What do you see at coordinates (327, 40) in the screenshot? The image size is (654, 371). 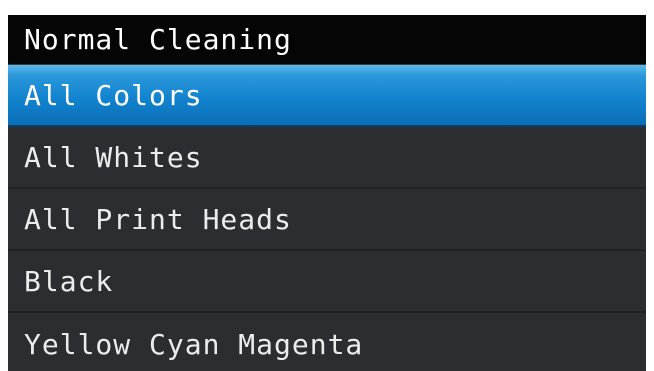 I see `title-bar: Normal Cleaning` at bounding box center [327, 40].